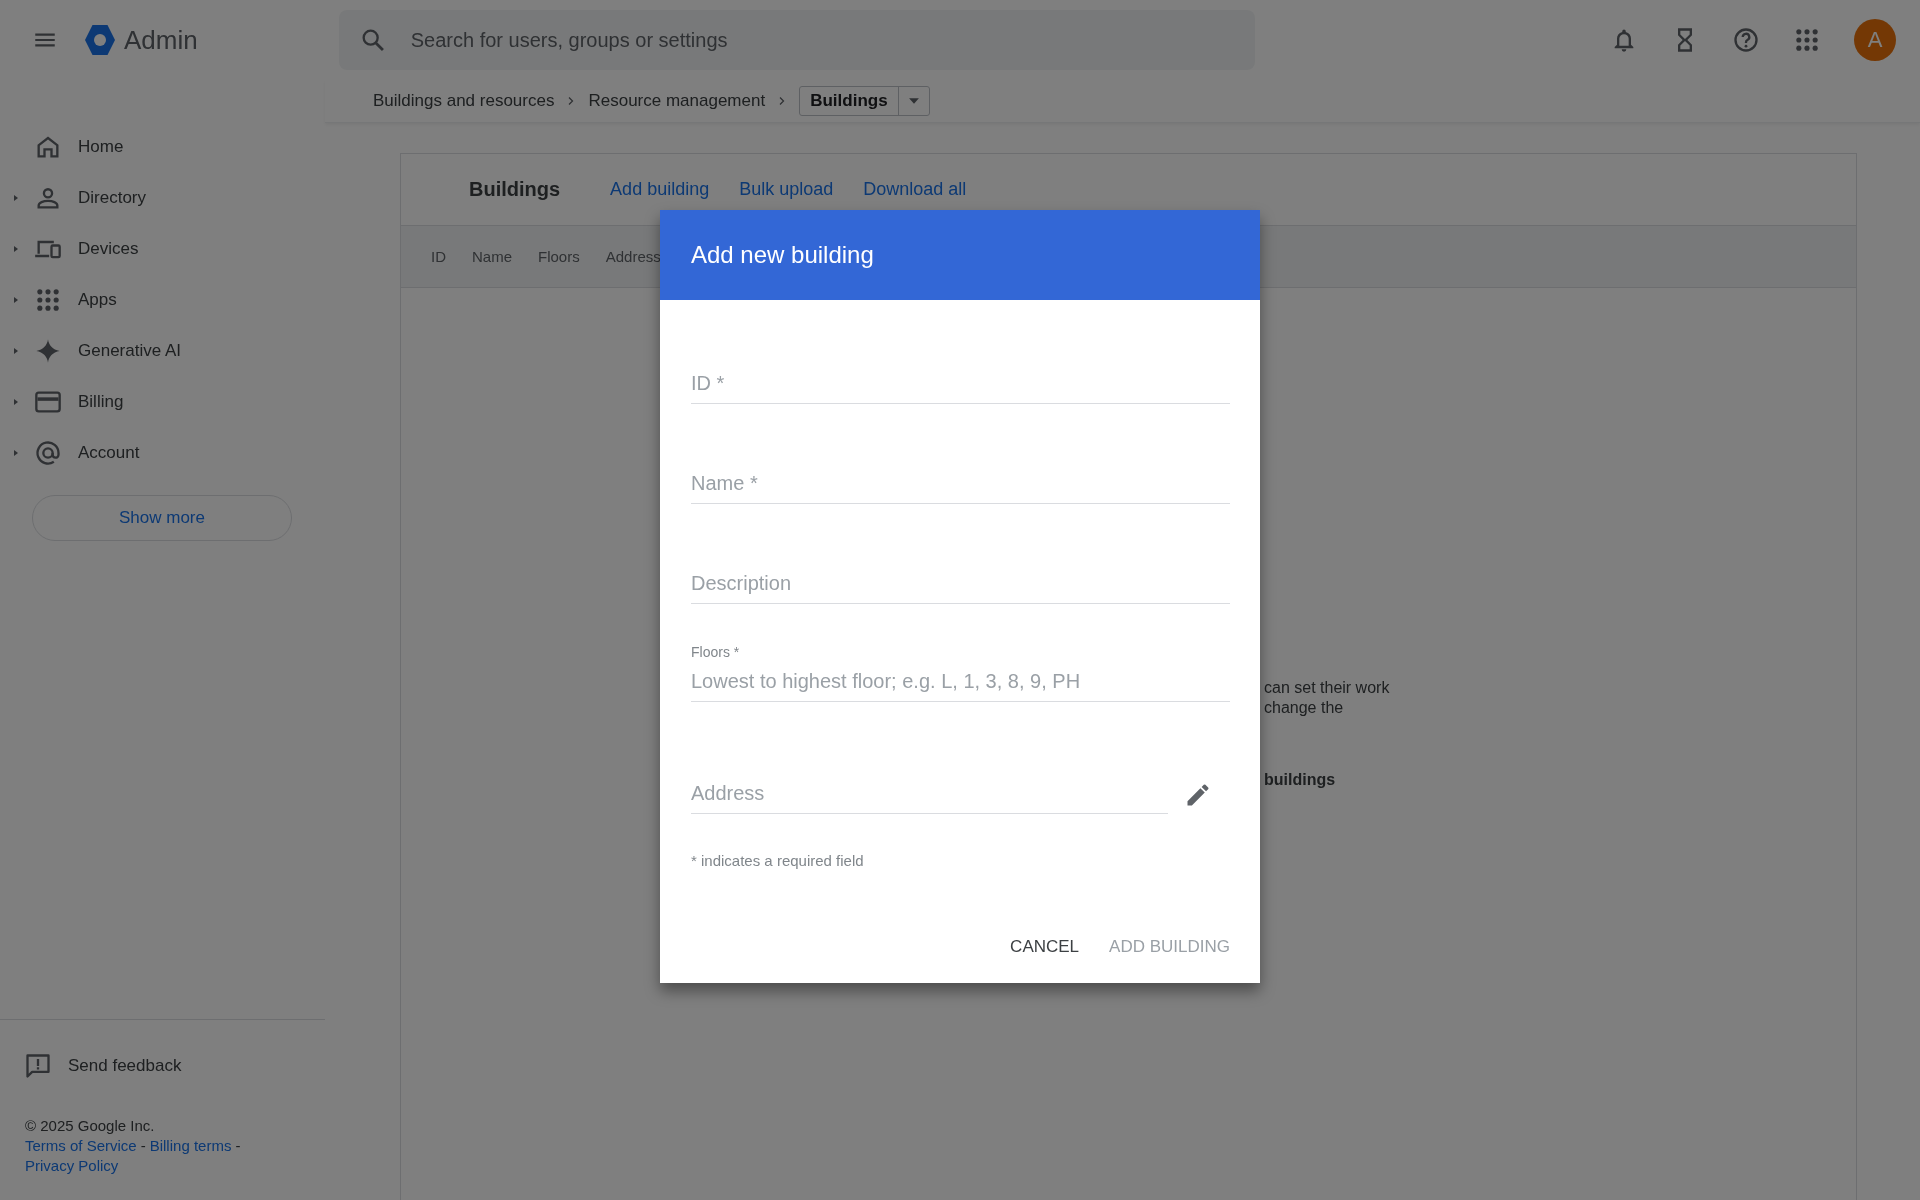 Image resolution: width=1920 pixels, height=1200 pixels. What do you see at coordinates (677, 101) in the screenshot?
I see `breadcrumb-link: Resource management` at bounding box center [677, 101].